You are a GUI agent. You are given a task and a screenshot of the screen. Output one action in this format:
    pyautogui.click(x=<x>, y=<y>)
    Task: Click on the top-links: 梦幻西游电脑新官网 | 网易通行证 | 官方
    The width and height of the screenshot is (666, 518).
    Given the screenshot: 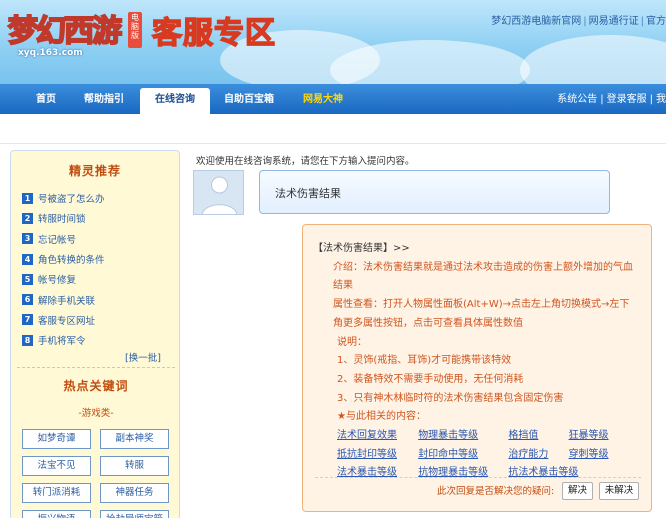 What is the action you would take?
    pyautogui.click(x=578, y=19)
    